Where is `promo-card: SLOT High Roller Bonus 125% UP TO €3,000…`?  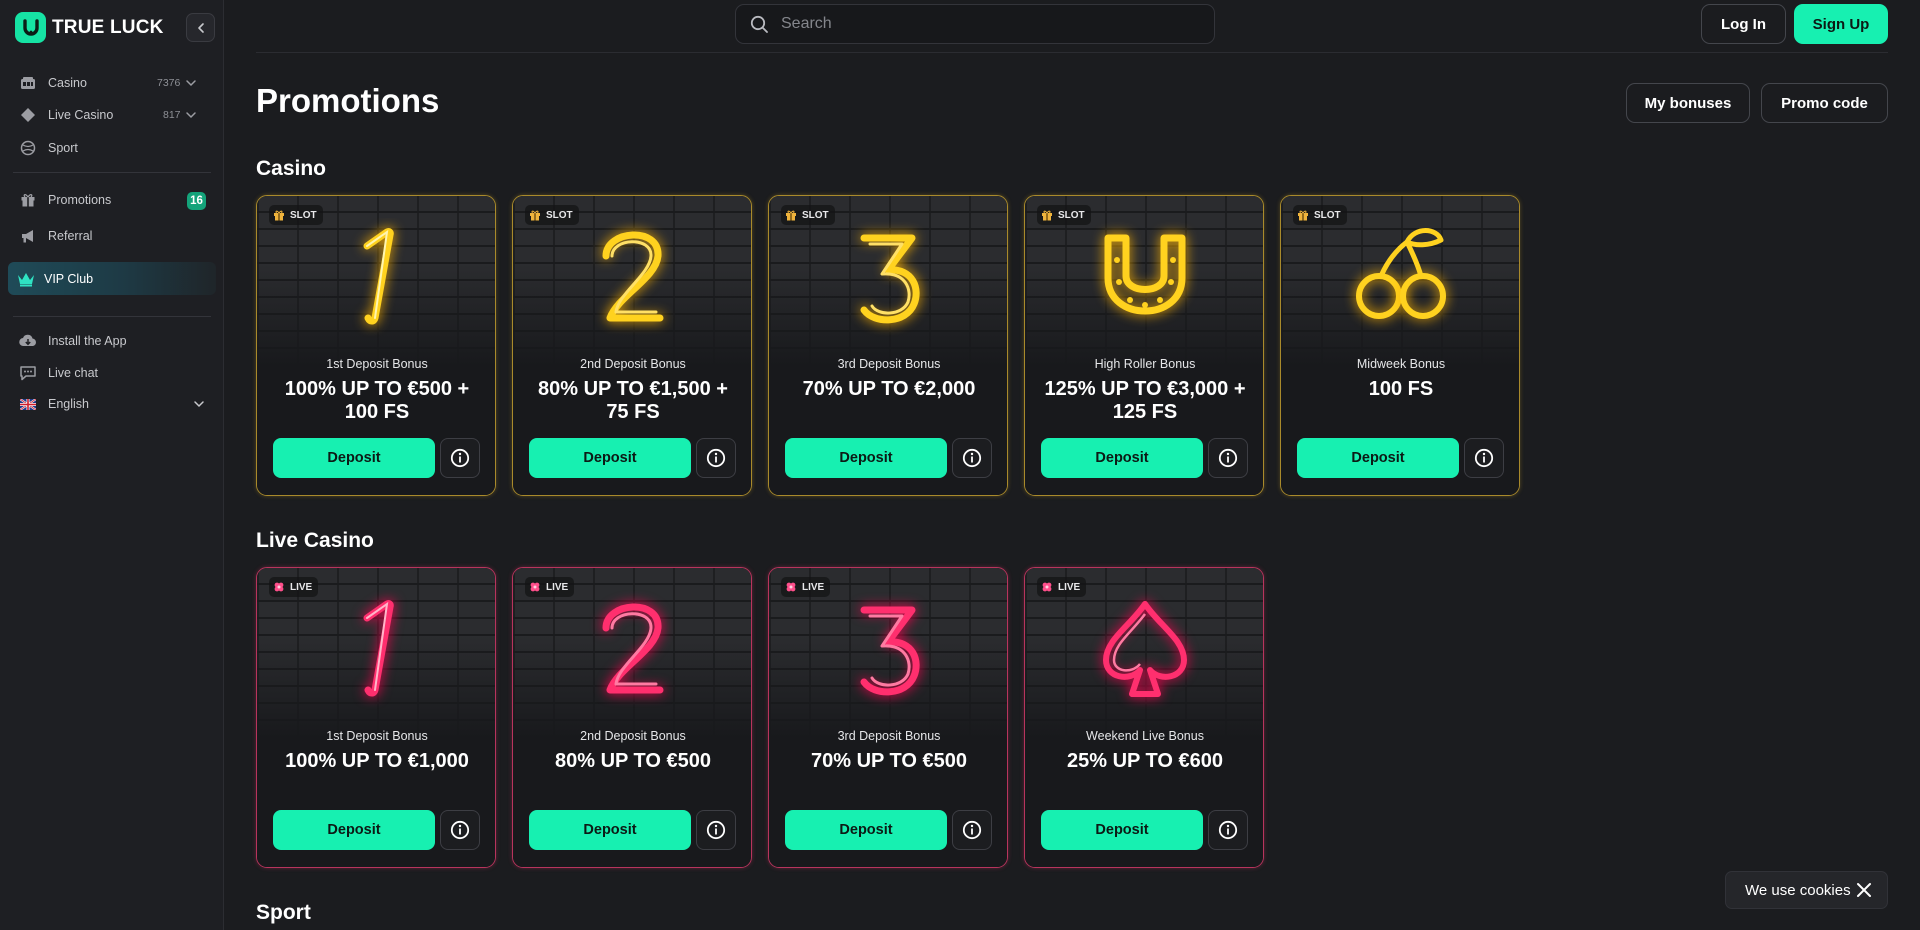 promo-card: SLOT High Roller Bonus 125% UP TO €3,000… is located at coordinates (1144, 345).